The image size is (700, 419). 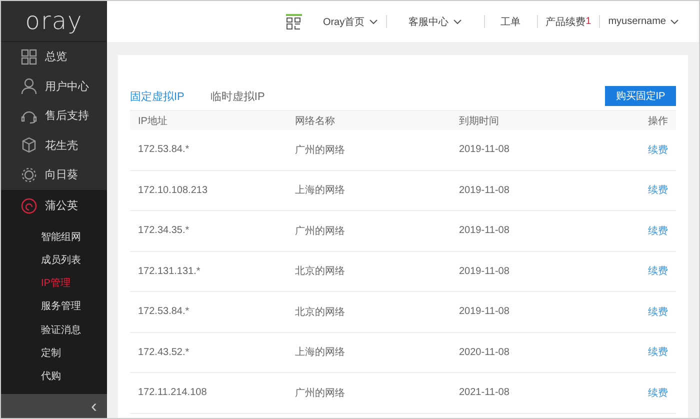 I want to click on table-cell-text: 172.131.131.*, so click(x=169, y=271).